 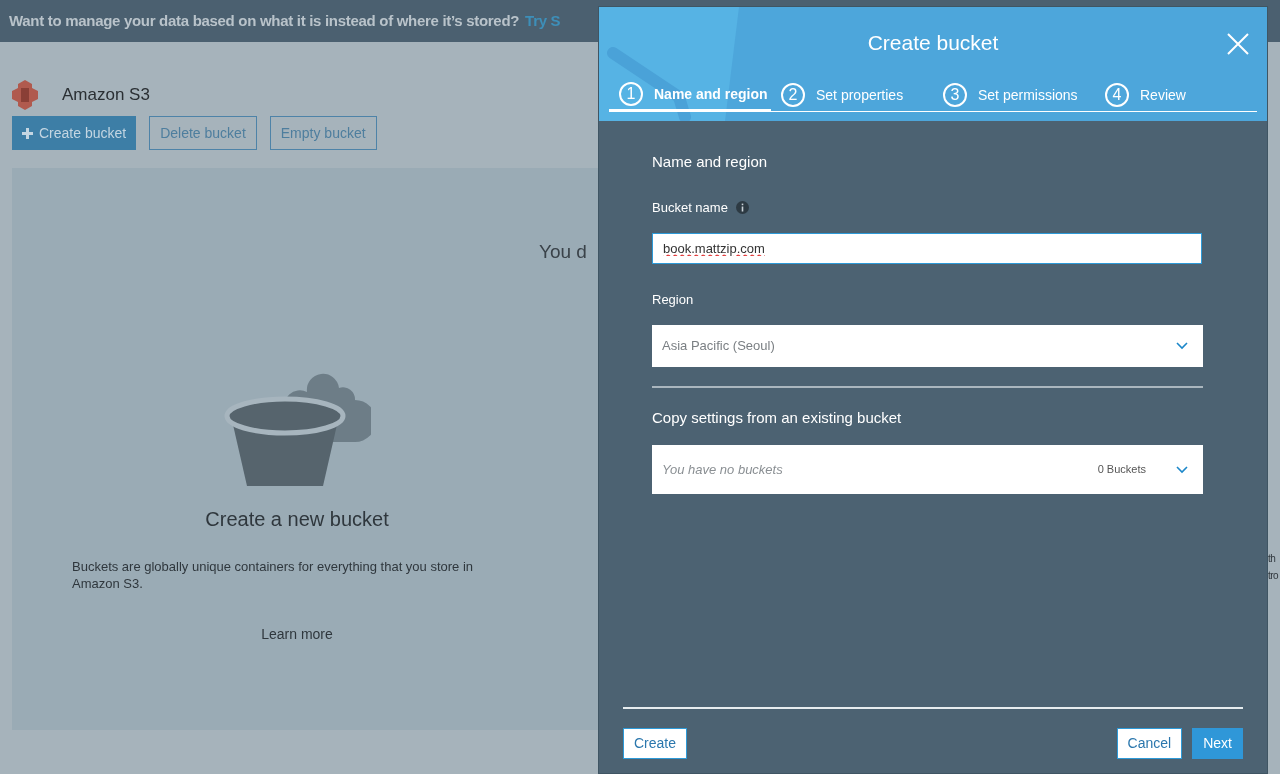 What do you see at coordinates (655, 743) in the screenshot?
I see `dialog-button: Create` at bounding box center [655, 743].